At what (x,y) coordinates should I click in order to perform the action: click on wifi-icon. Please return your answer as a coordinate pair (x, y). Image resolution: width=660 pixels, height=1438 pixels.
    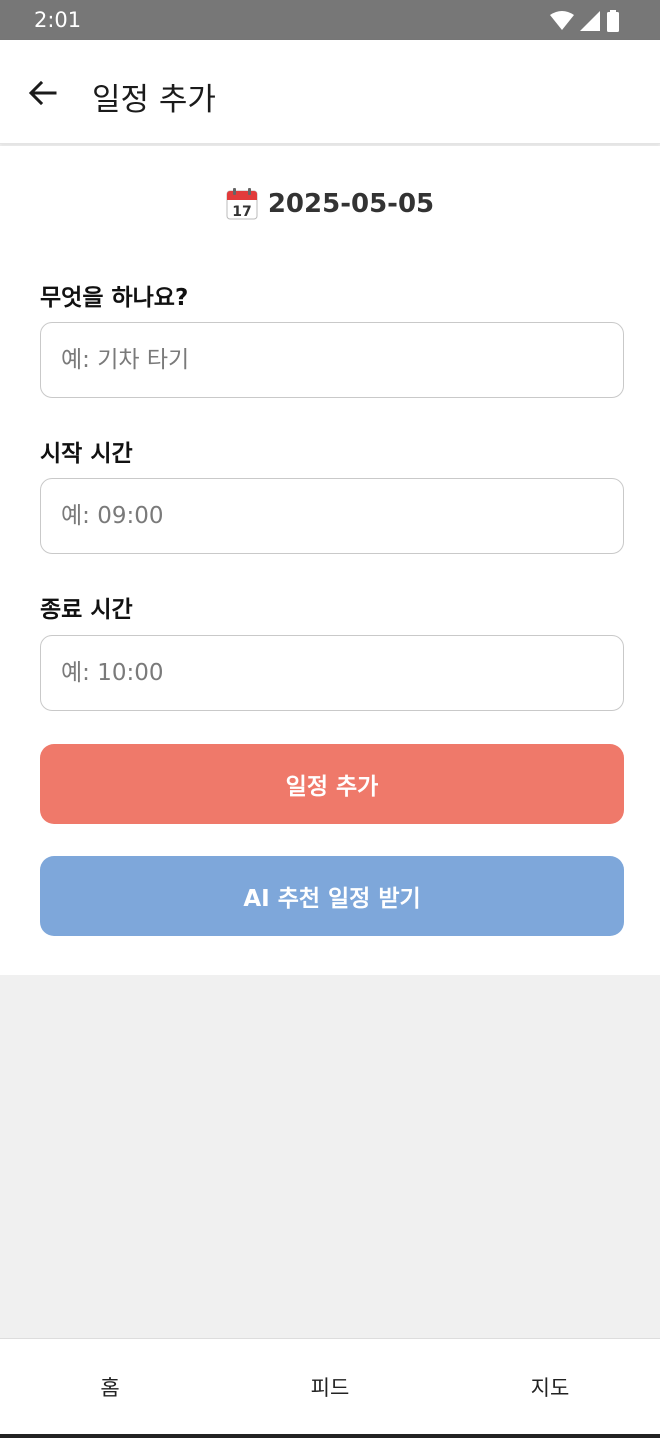
    Looking at the image, I should click on (562, 20).